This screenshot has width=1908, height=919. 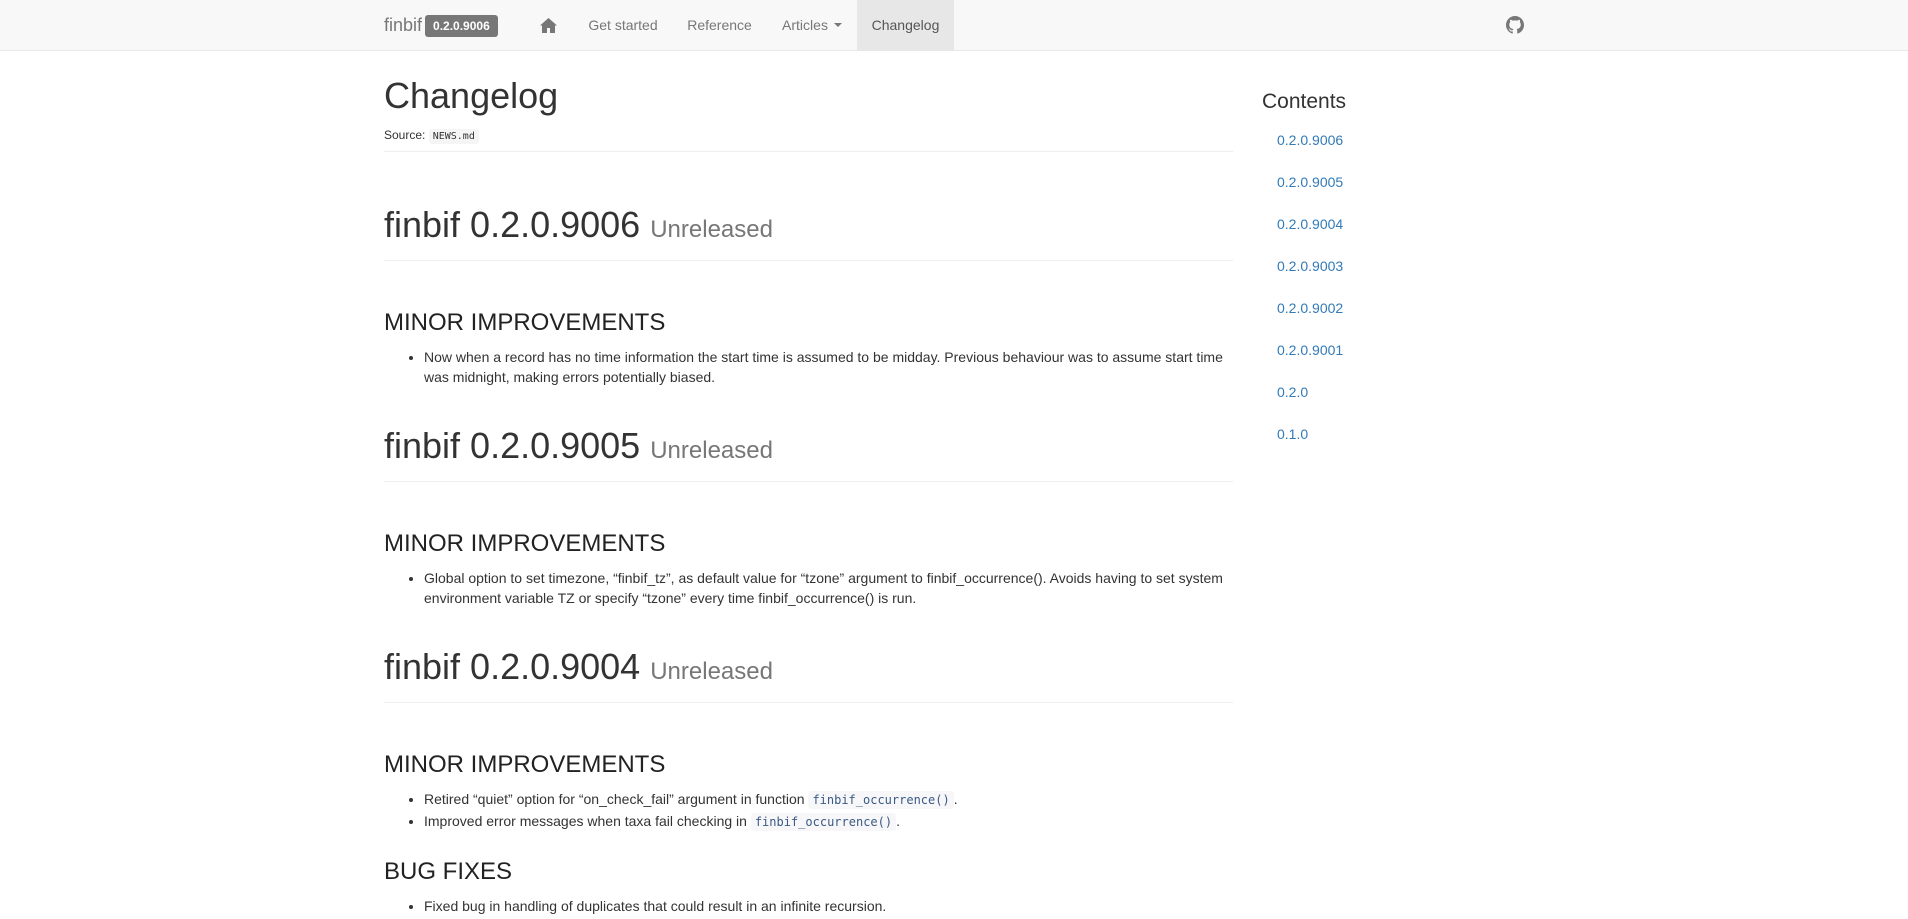 What do you see at coordinates (808, 136) in the screenshot?
I see `source-line: Source: NEWS.md` at bounding box center [808, 136].